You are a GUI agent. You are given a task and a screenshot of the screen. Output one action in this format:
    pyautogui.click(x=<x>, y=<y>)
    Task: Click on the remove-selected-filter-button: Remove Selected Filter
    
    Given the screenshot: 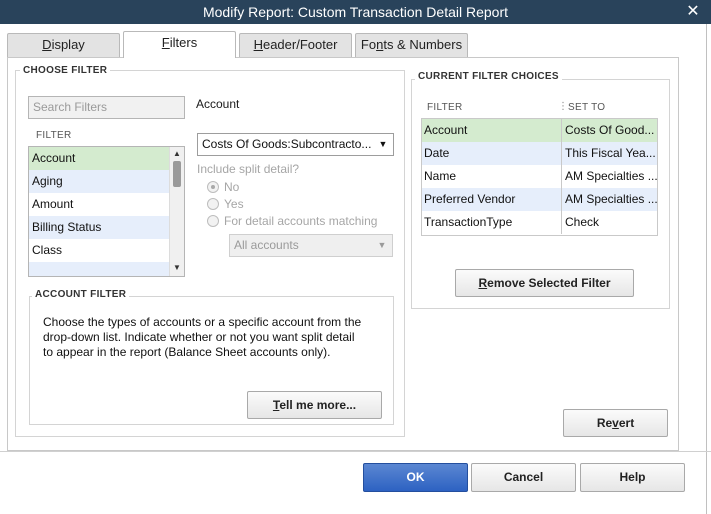 What is the action you would take?
    pyautogui.click(x=544, y=283)
    